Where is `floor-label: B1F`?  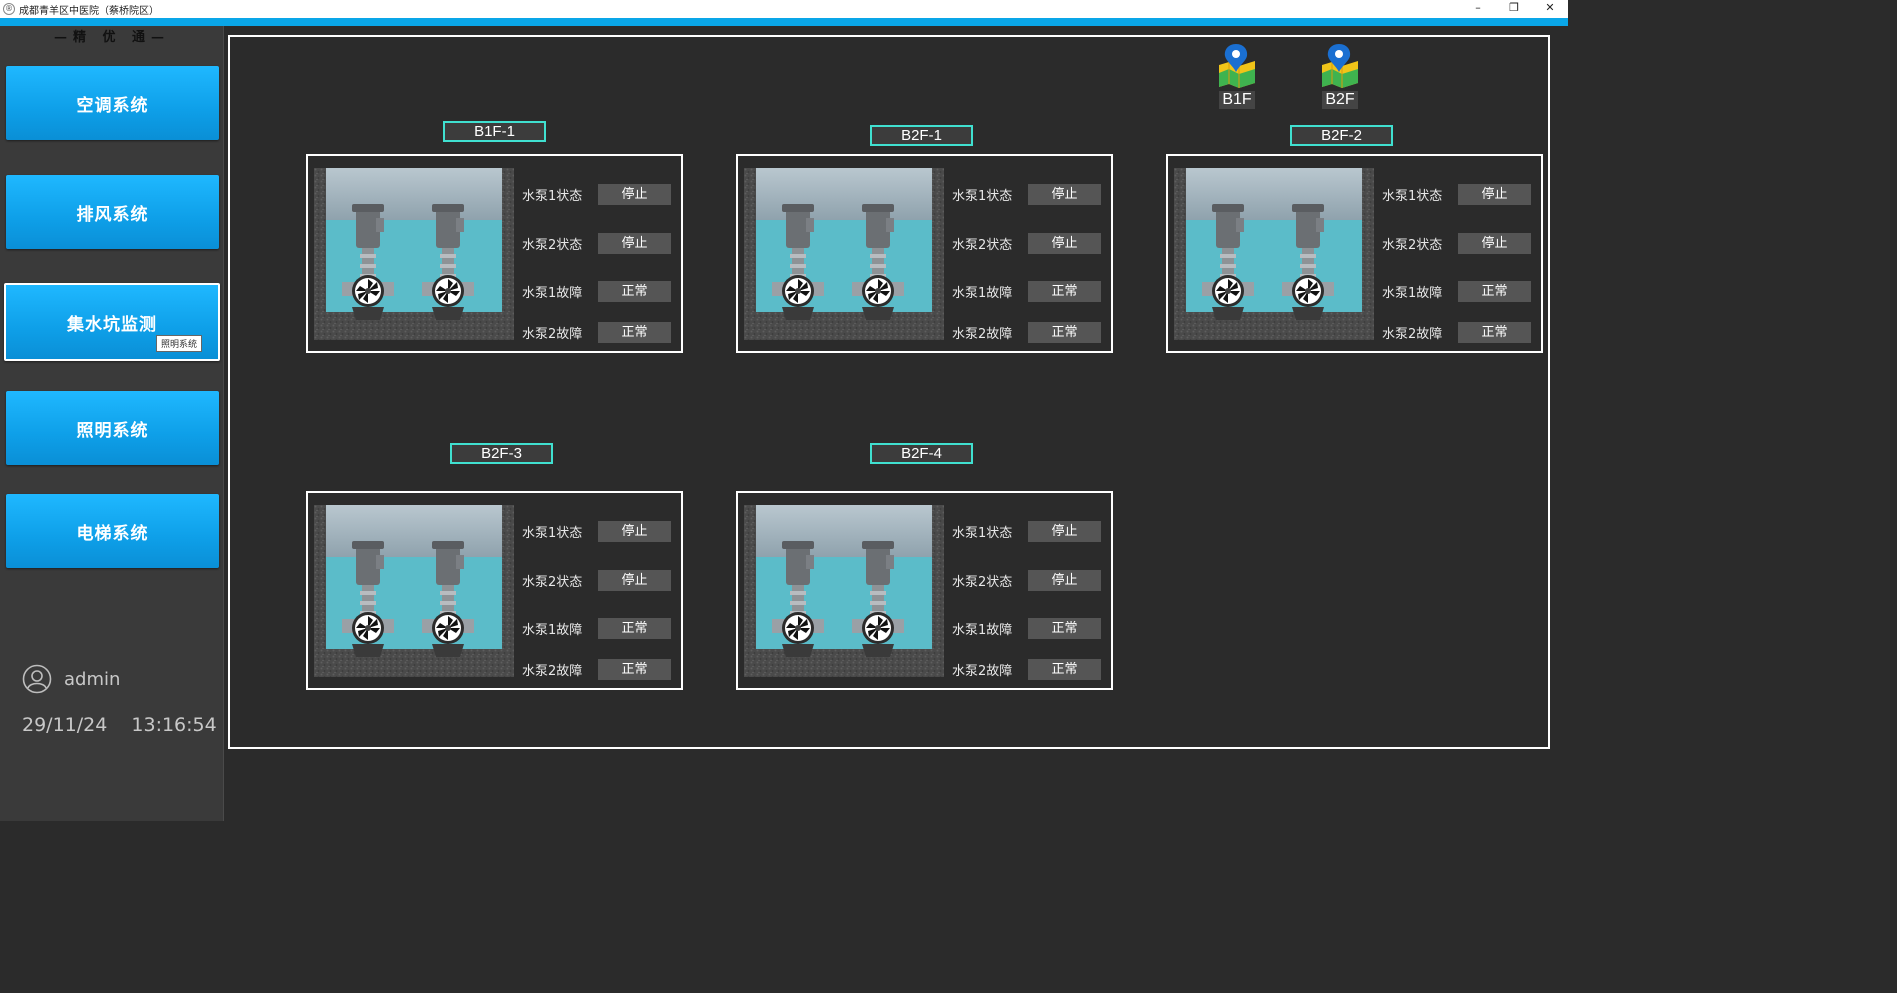 floor-label: B1F is located at coordinates (1237, 100).